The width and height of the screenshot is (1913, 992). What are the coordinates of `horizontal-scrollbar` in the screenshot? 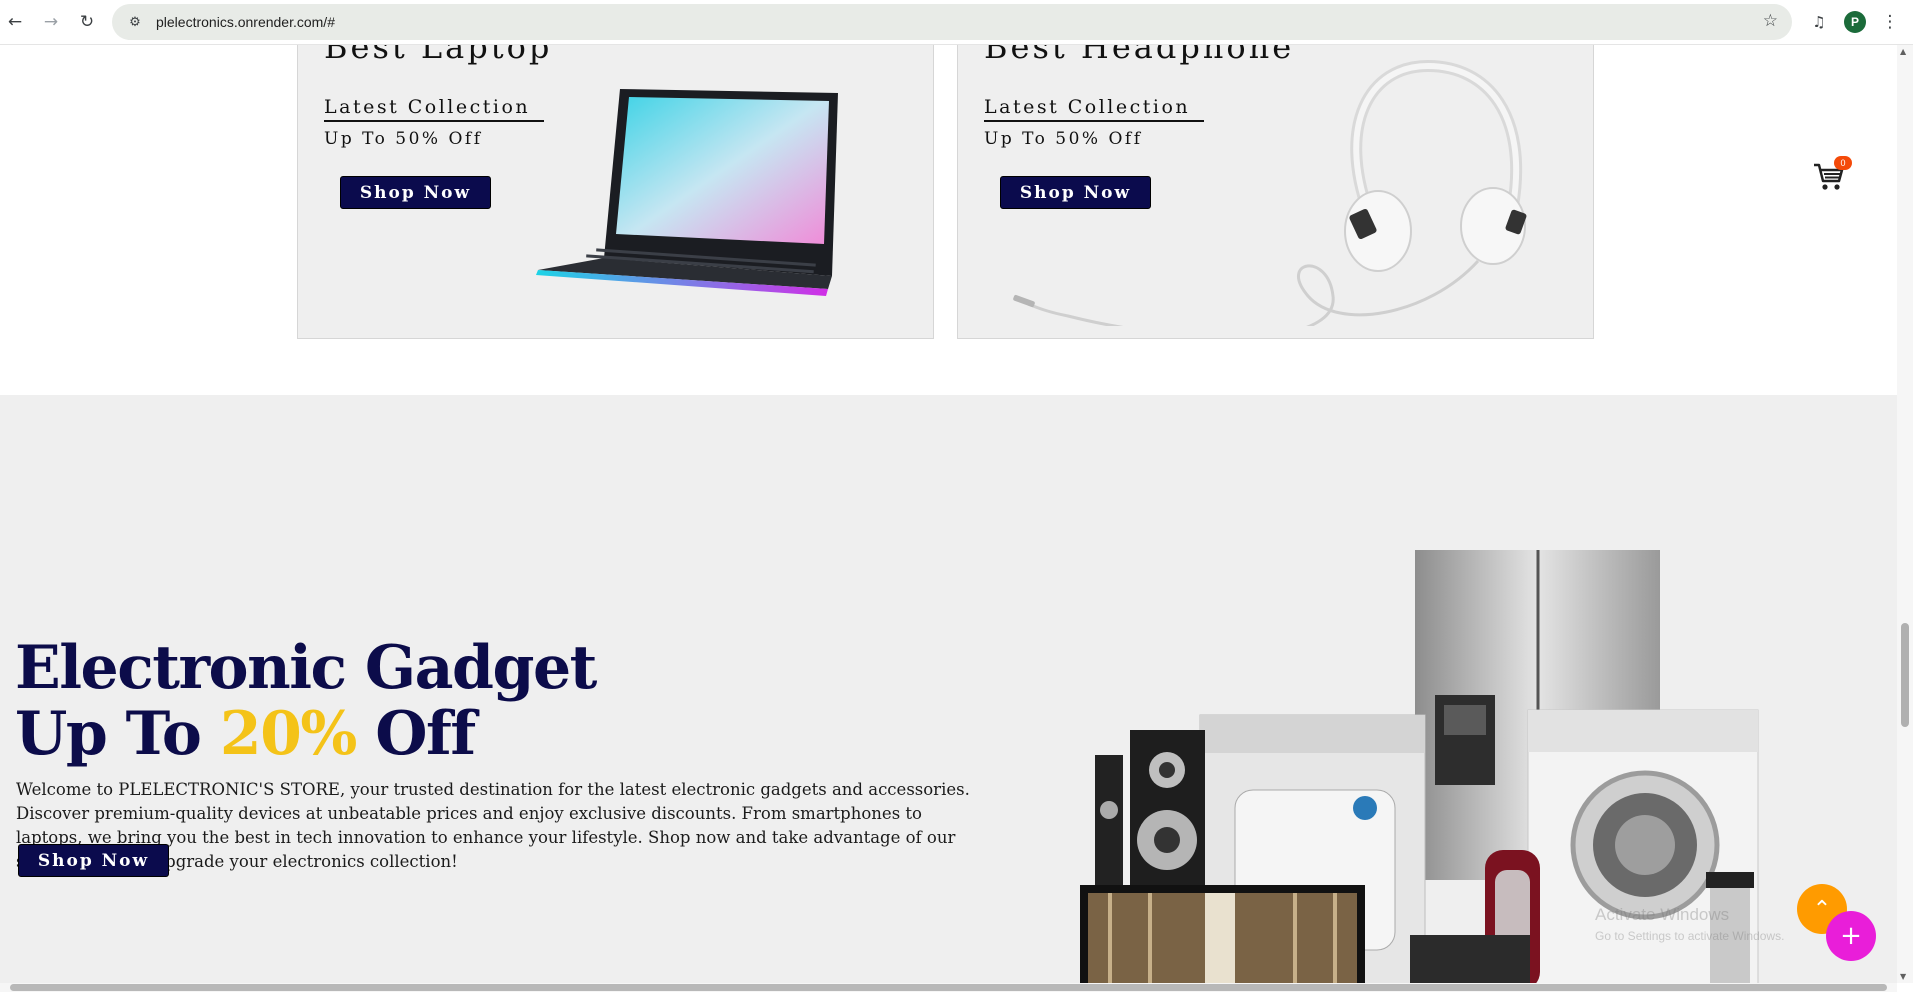 It's located at (948, 987).